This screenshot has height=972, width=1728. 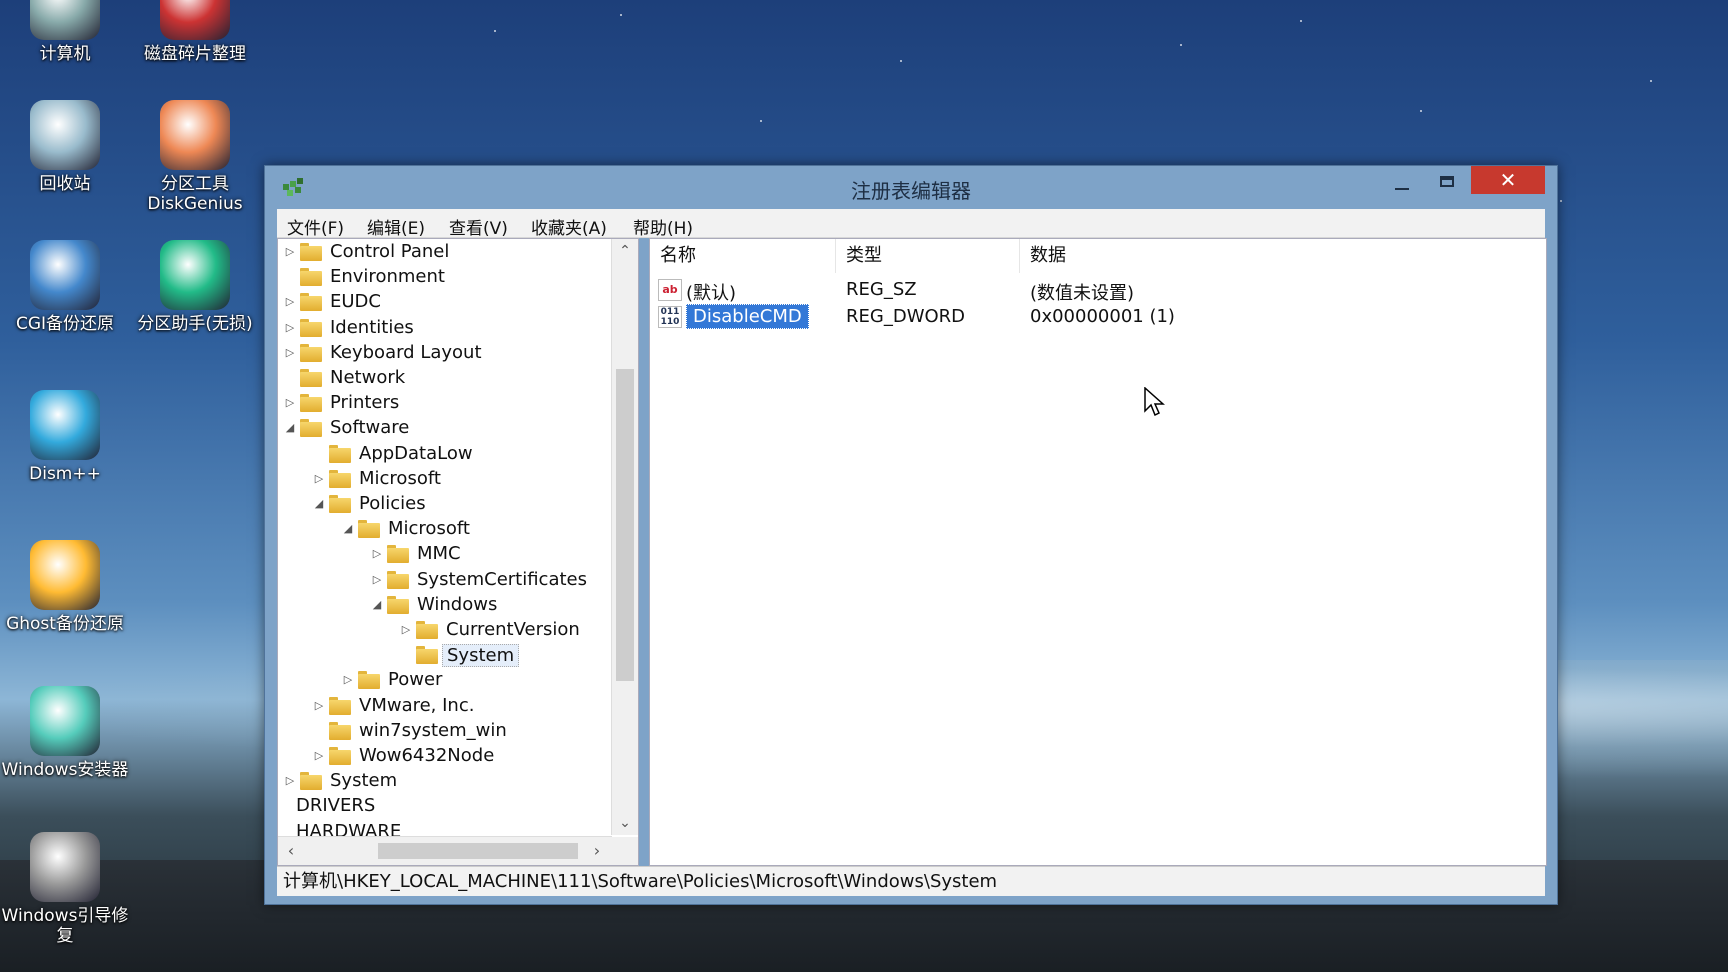 I want to click on desktop-icon-1: 计算机, so click(x=65, y=32).